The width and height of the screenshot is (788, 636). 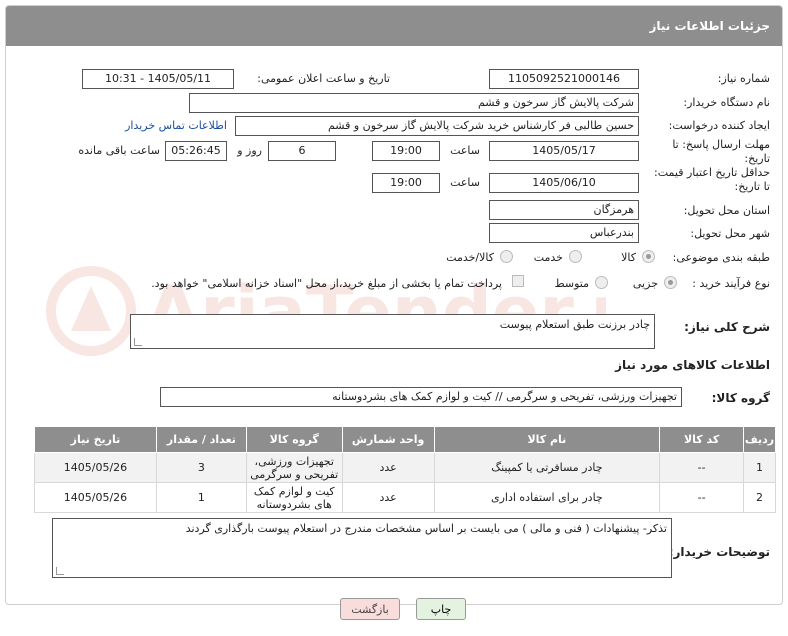 I want to click on validity-label: حداقل تاریخ اعتبار قیمت:, so click(x=712, y=172).